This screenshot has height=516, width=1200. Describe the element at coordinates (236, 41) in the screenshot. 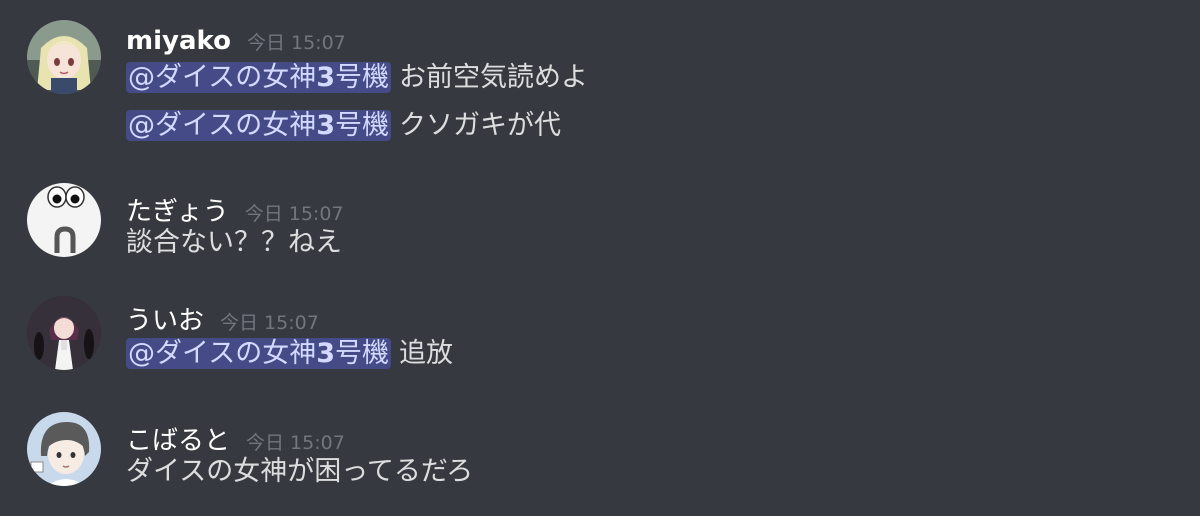

I see `message-header: miyako 今日 15:07` at that location.